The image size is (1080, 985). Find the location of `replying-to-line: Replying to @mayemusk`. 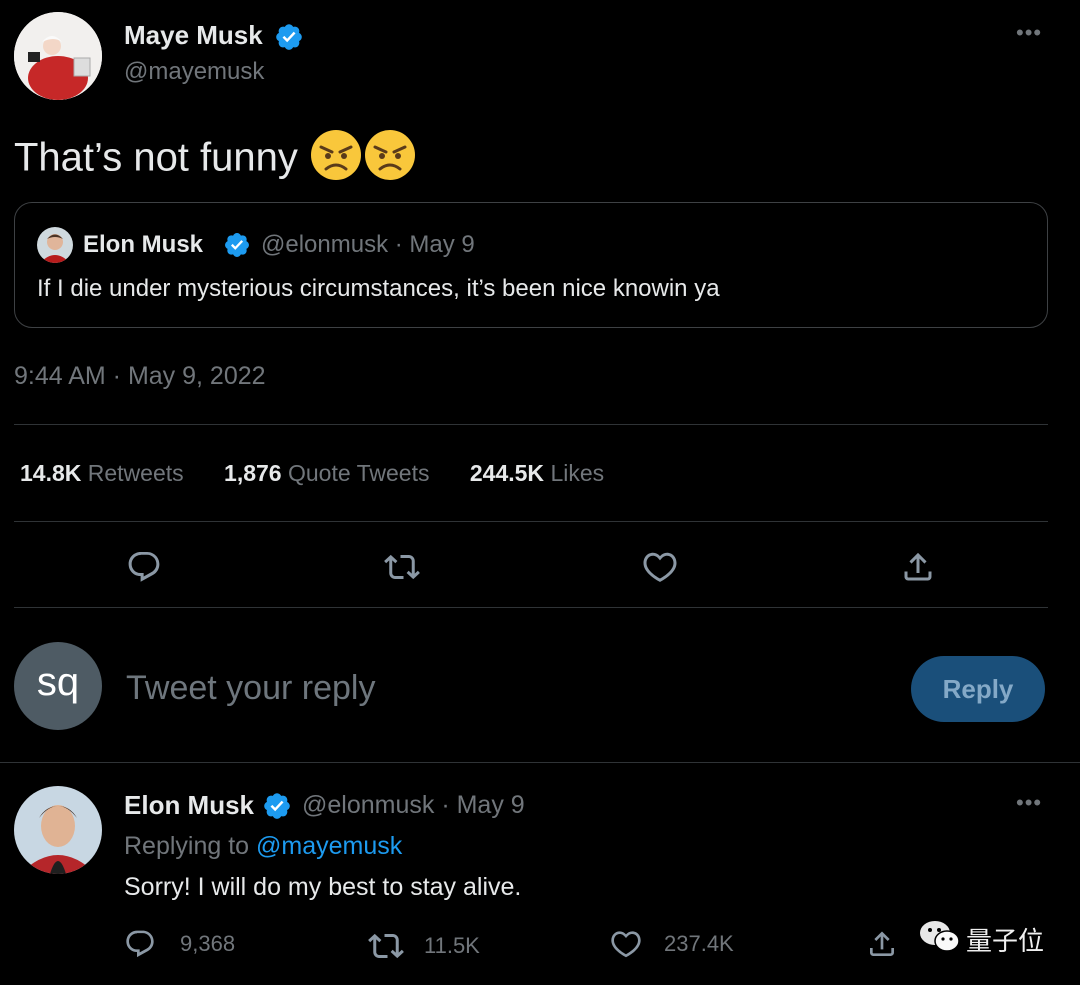

replying-to-line: Replying to @mayemusk is located at coordinates (263, 846).